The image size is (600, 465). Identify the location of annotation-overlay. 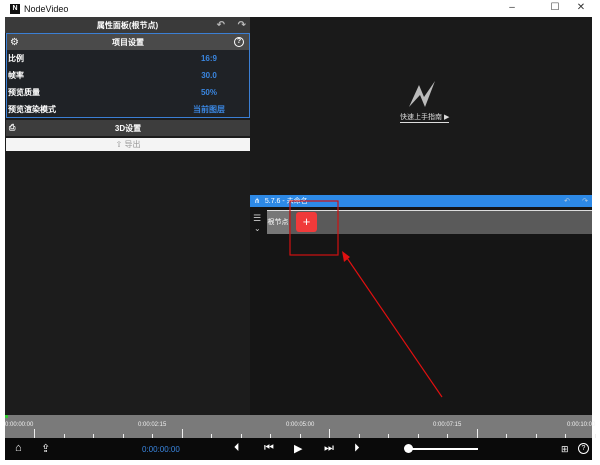
(366, 299).